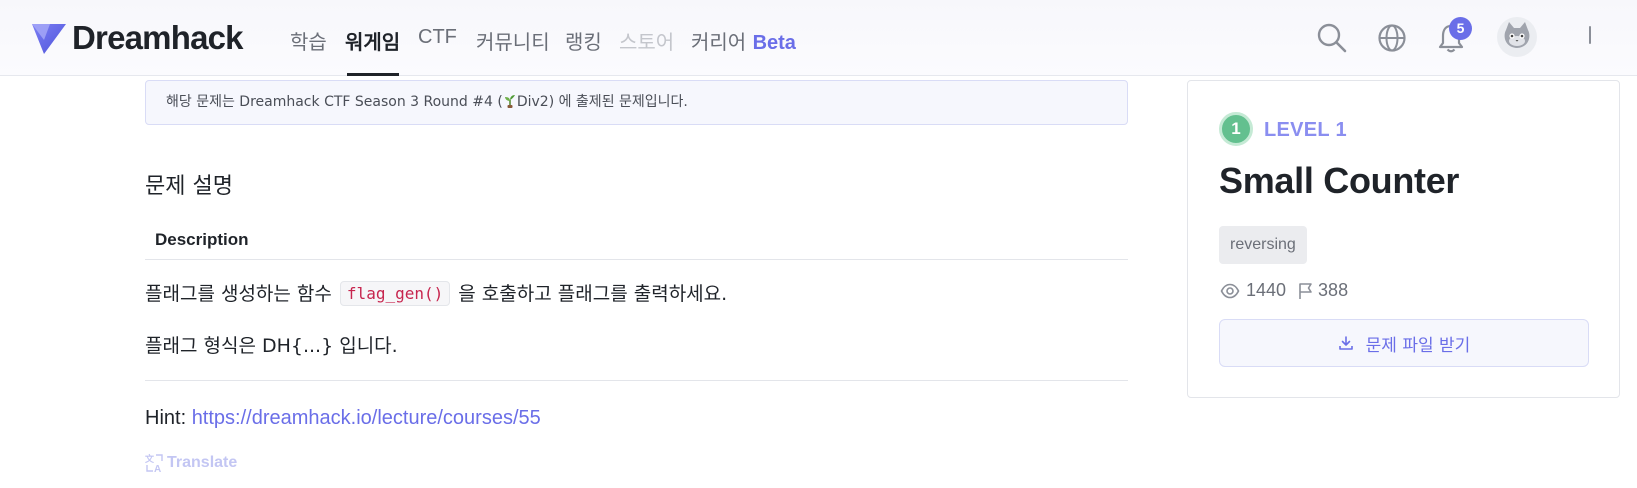 Image resolution: width=1637 pixels, height=488 pixels. I want to click on challenge-title: Small Counter, so click(1339, 180).